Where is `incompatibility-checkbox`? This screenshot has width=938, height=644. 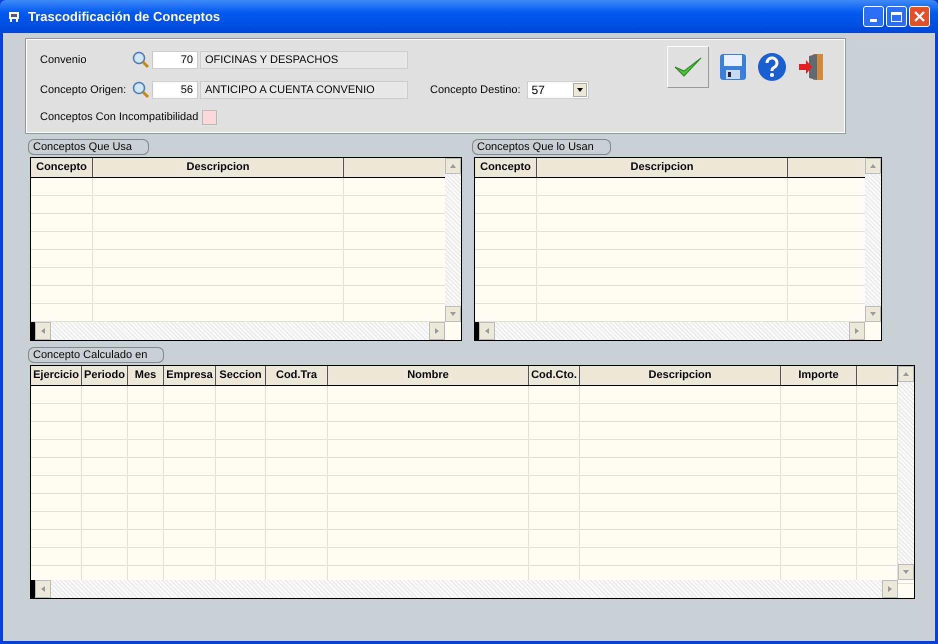
incompatibility-checkbox is located at coordinates (210, 117).